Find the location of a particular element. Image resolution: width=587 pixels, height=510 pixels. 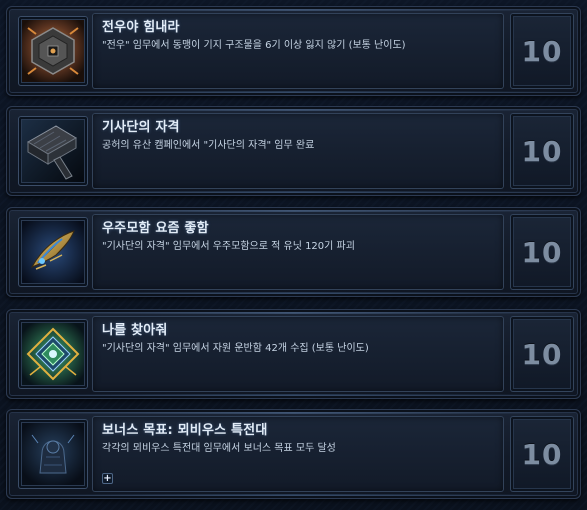

expand-button: + is located at coordinates (107, 478).